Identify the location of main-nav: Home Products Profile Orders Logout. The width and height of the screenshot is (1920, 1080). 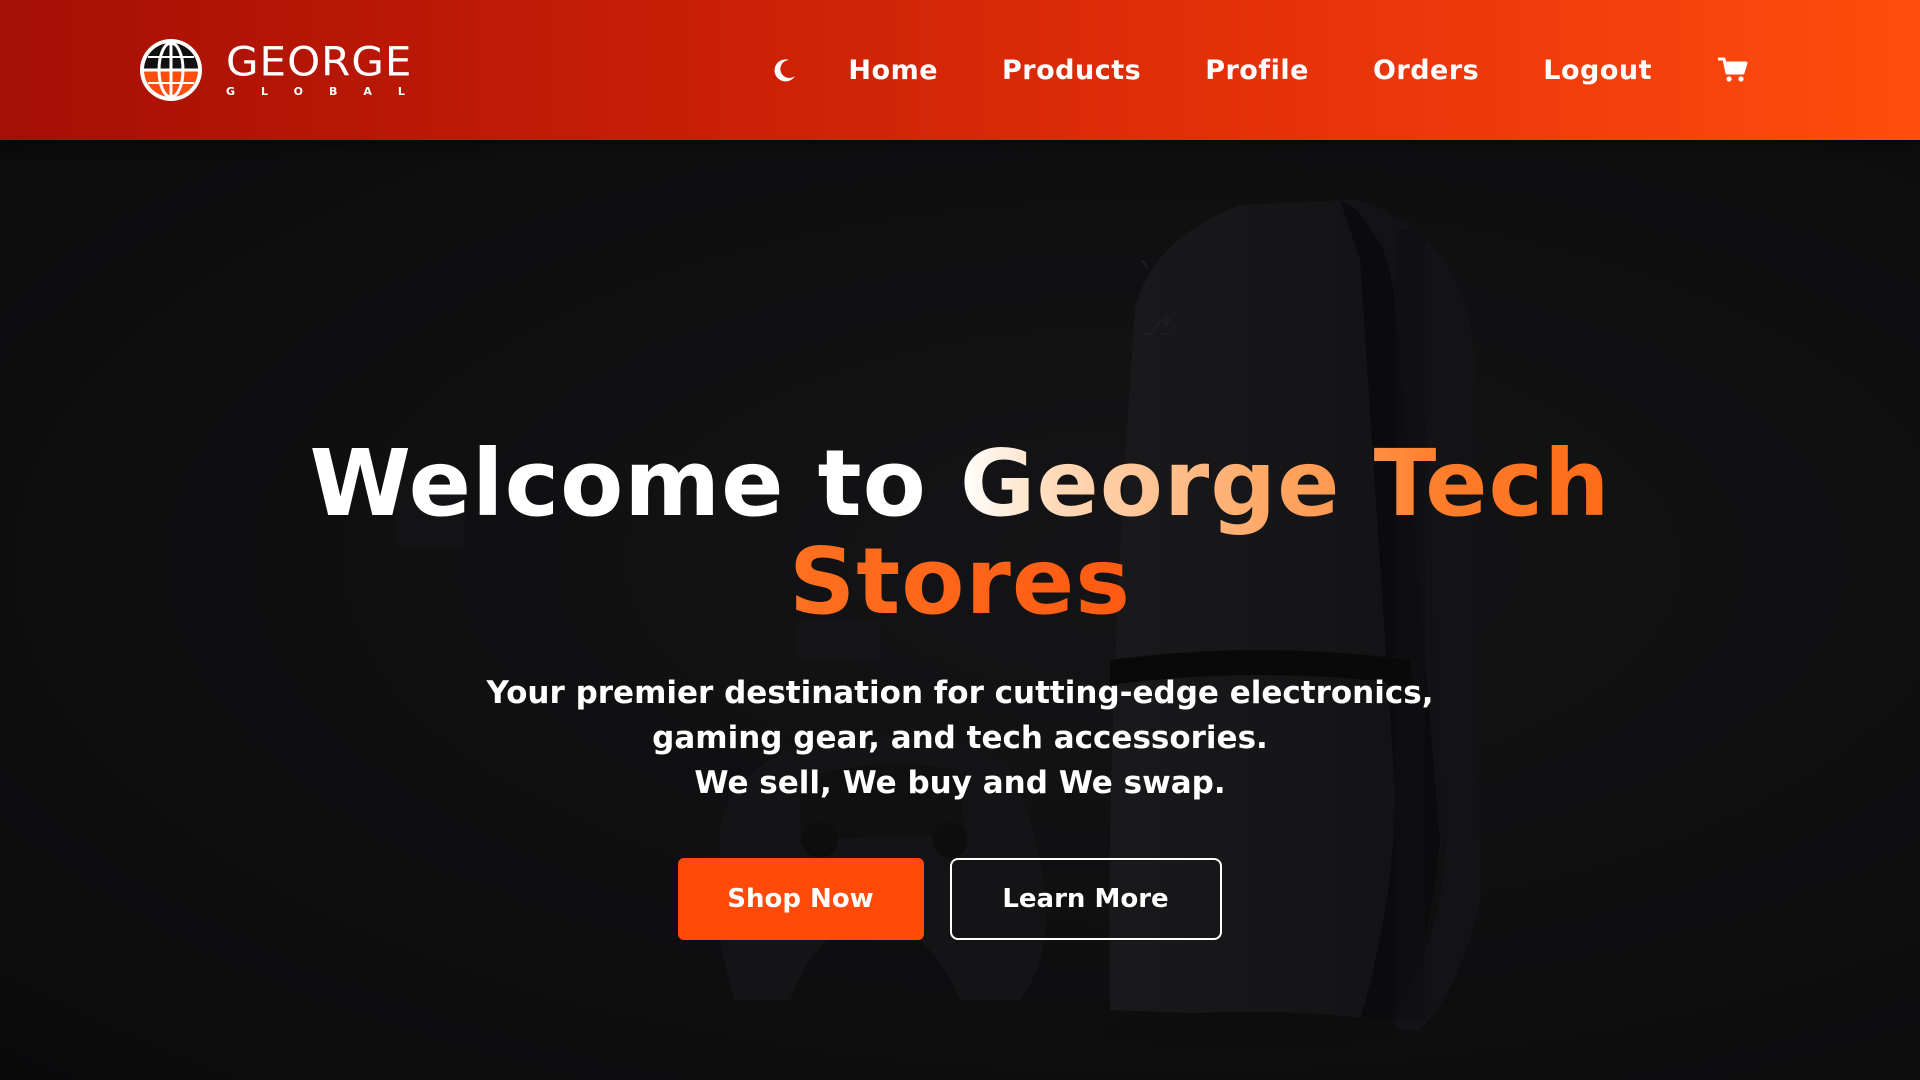
(1260, 70).